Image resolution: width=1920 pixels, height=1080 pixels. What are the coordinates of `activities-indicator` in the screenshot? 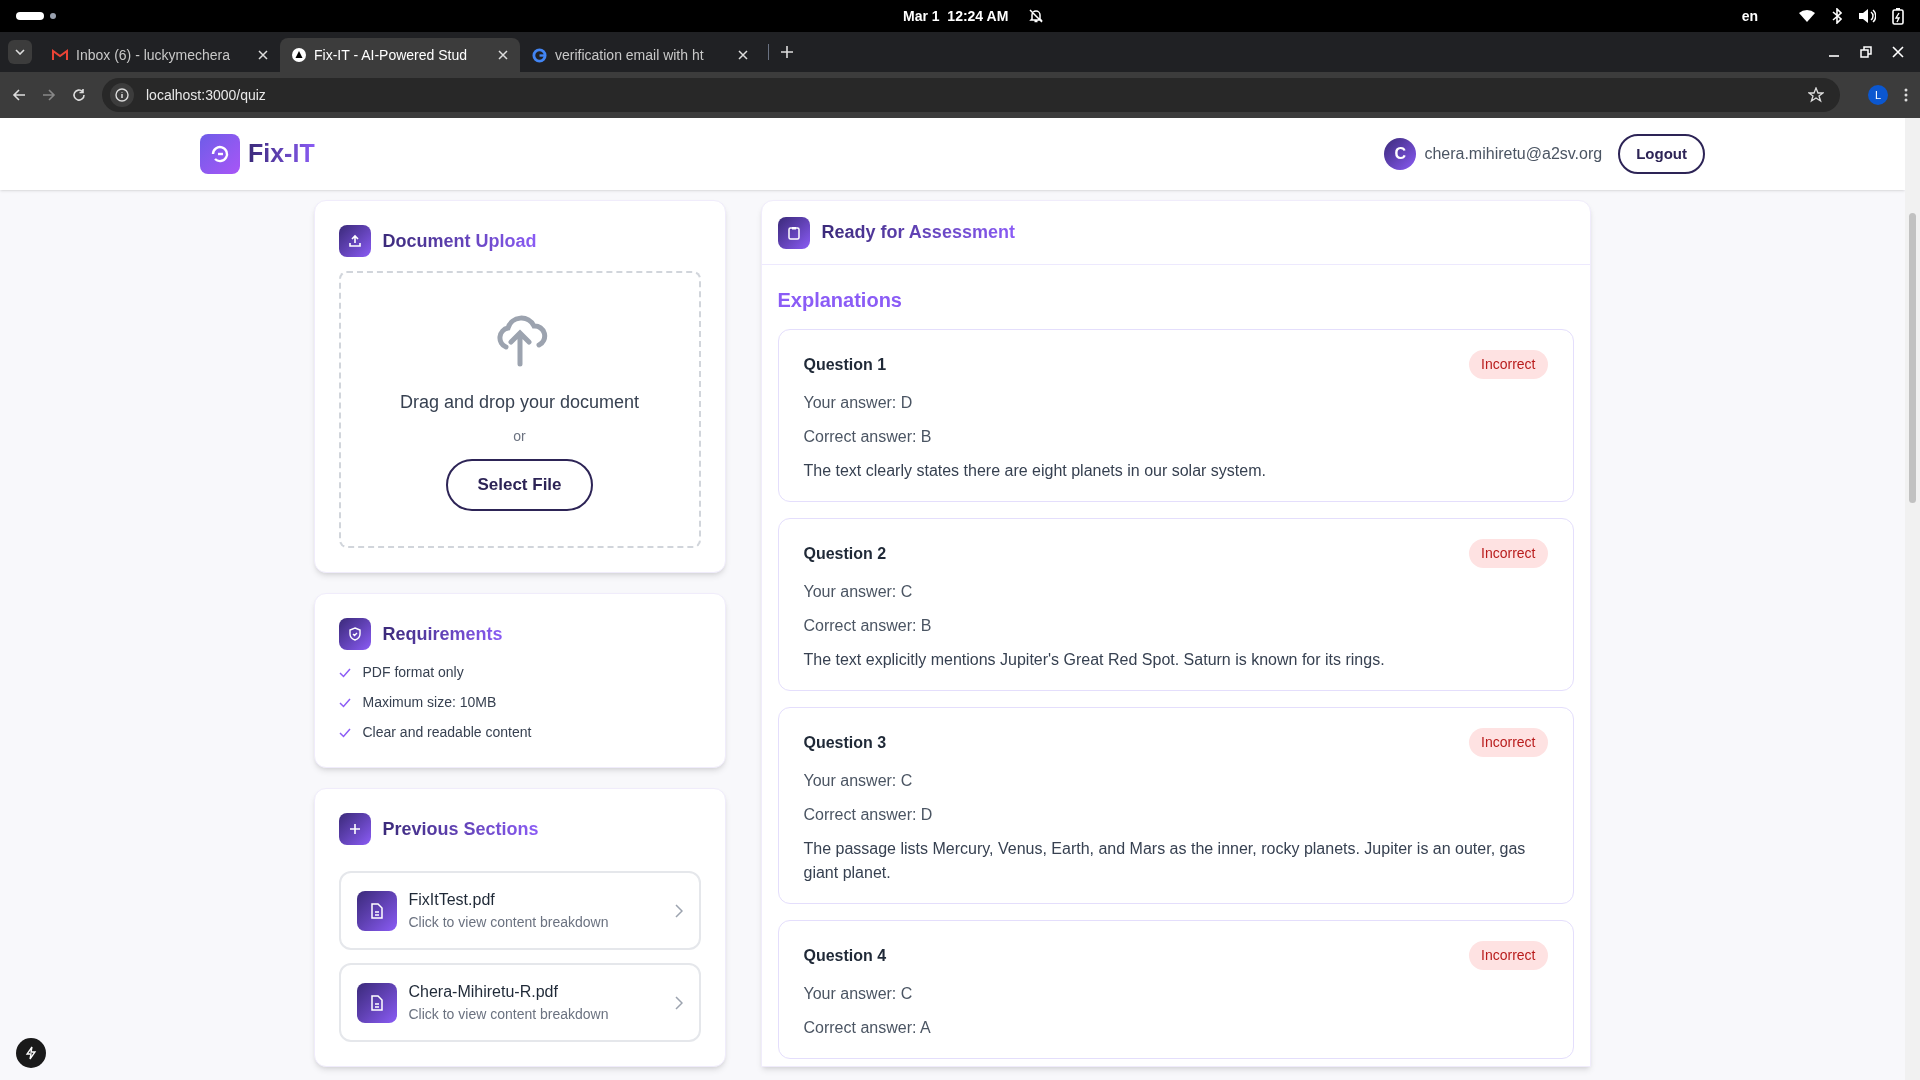 It's located at (30, 16).